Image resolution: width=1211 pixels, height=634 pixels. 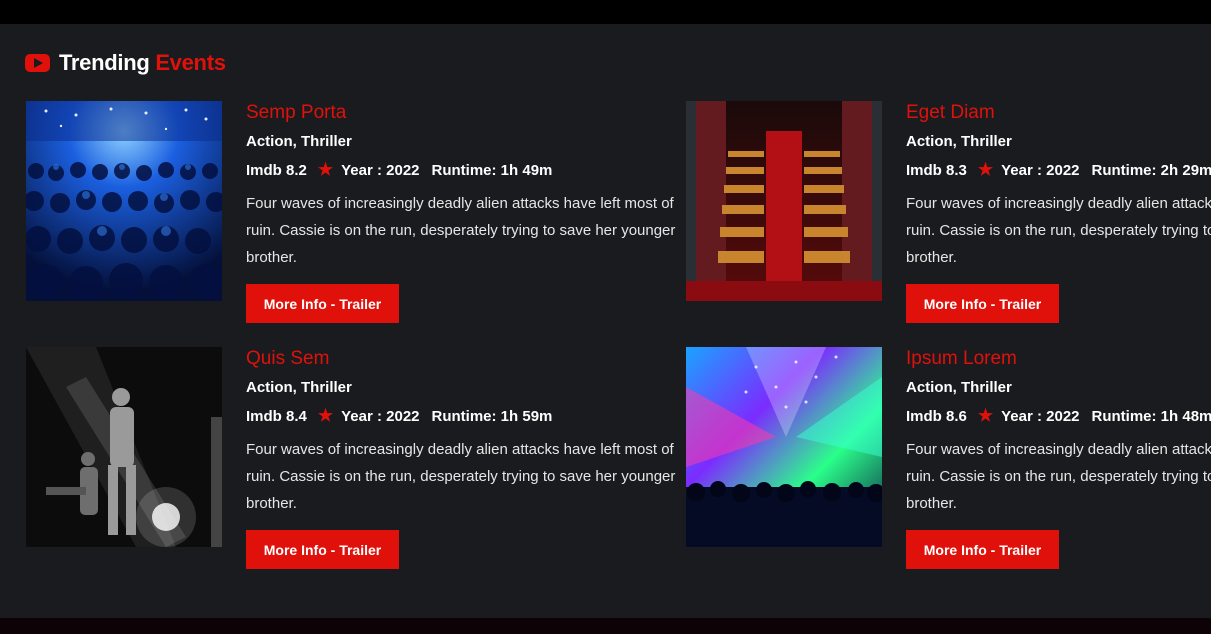 I want to click on event-title: Ipsum Lorem, so click(x=961, y=359).